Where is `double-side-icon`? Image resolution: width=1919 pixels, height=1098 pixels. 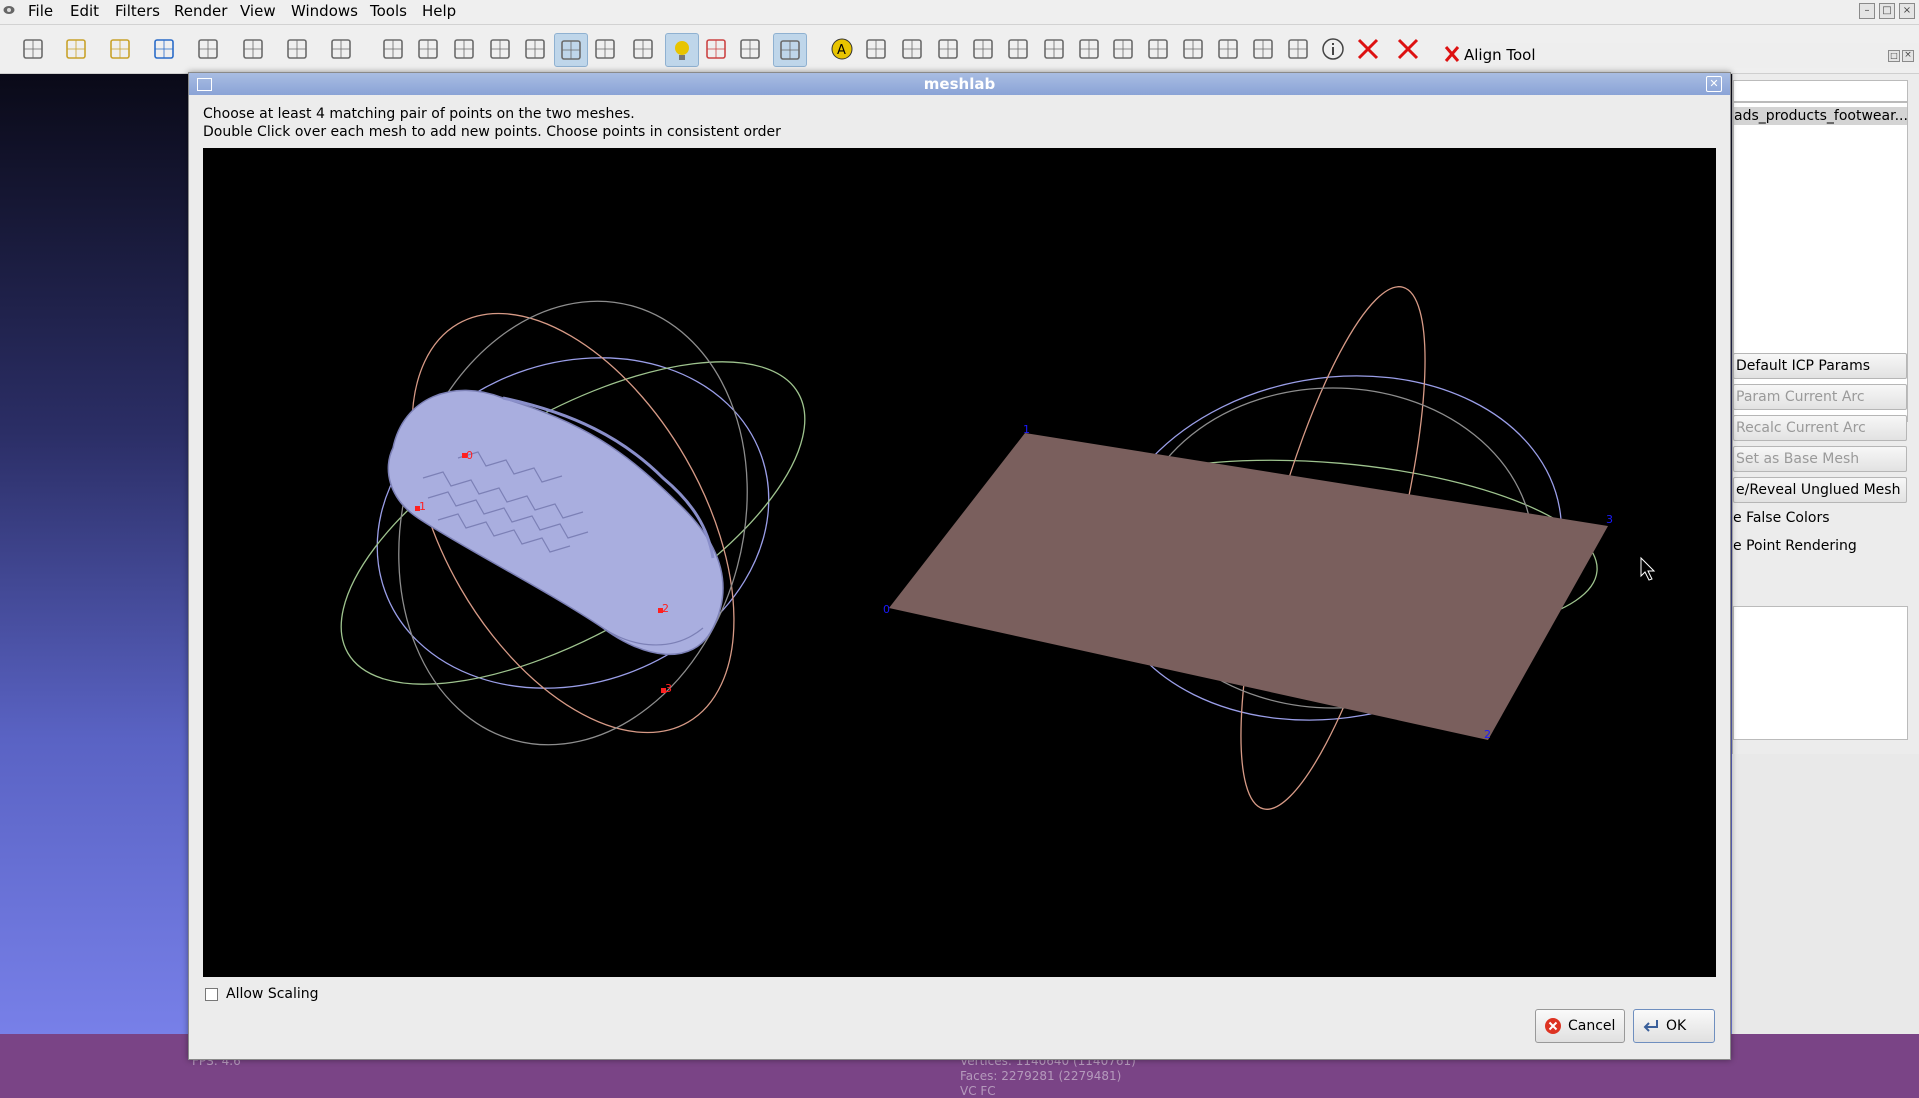
double-side-icon is located at coordinates (750, 49).